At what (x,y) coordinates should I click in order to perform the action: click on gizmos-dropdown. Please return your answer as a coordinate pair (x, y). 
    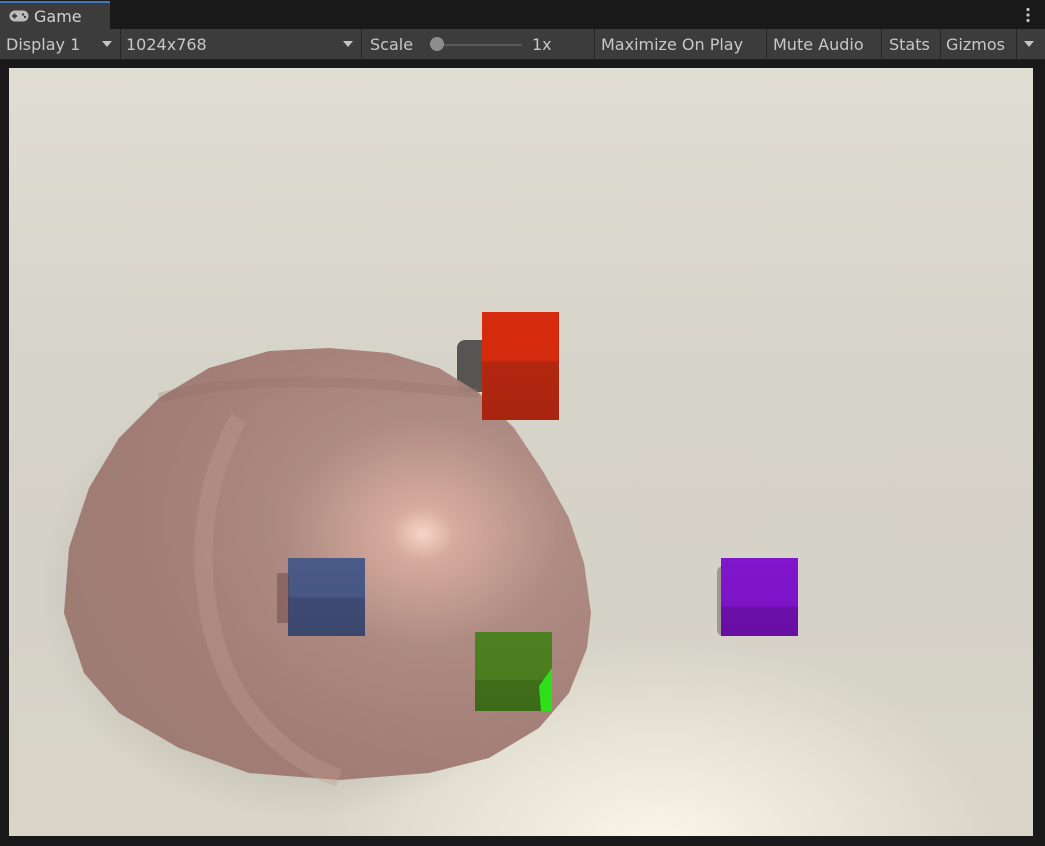
    Looking at the image, I should click on (1030, 44).